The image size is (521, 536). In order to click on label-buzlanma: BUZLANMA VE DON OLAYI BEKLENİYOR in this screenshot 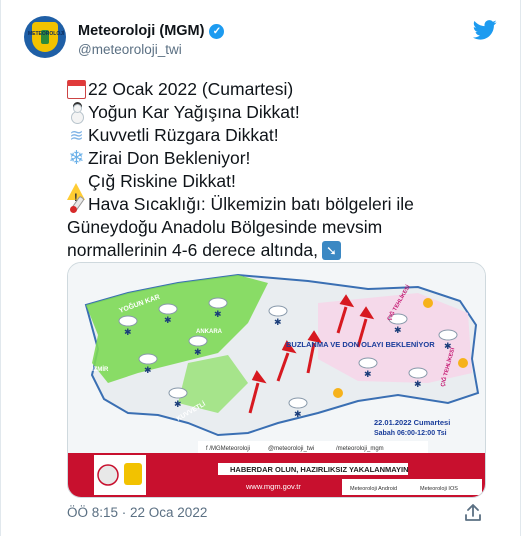, I will do `click(360, 344)`.